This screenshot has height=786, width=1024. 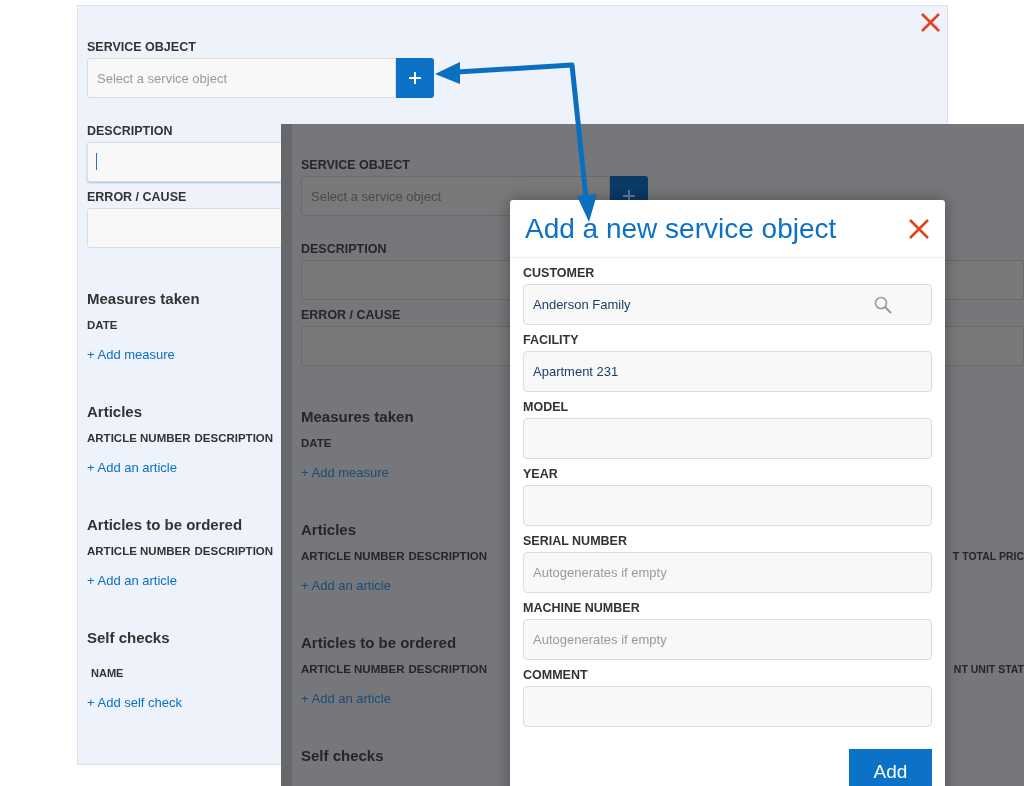 What do you see at coordinates (727, 304) in the screenshot?
I see `search-field: Anderson Family` at bounding box center [727, 304].